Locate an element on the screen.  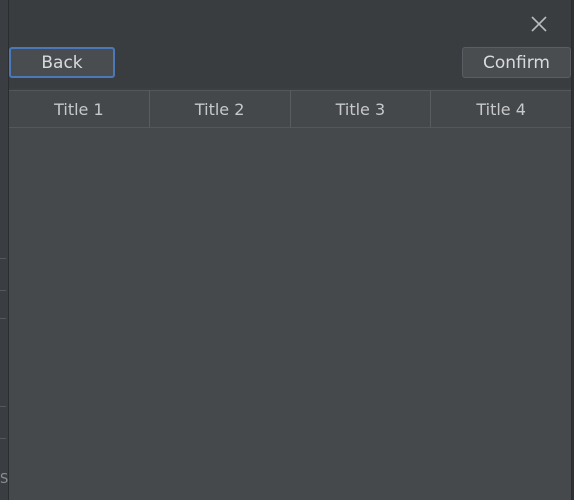
confirm-button: Confirm is located at coordinates (516, 62).